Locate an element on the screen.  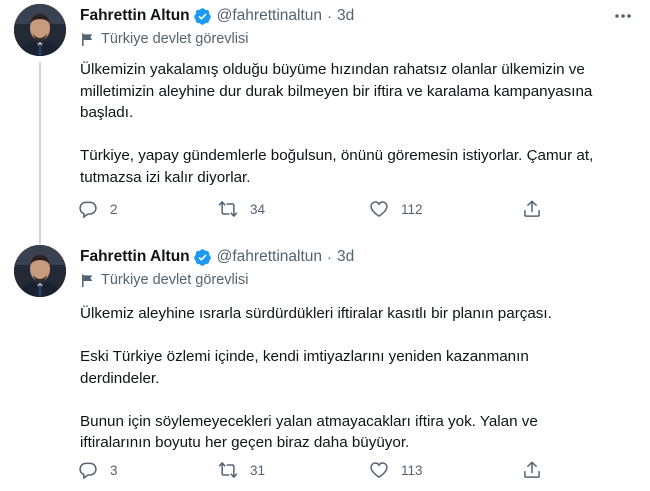
reply-button: 2 is located at coordinates (98, 209).